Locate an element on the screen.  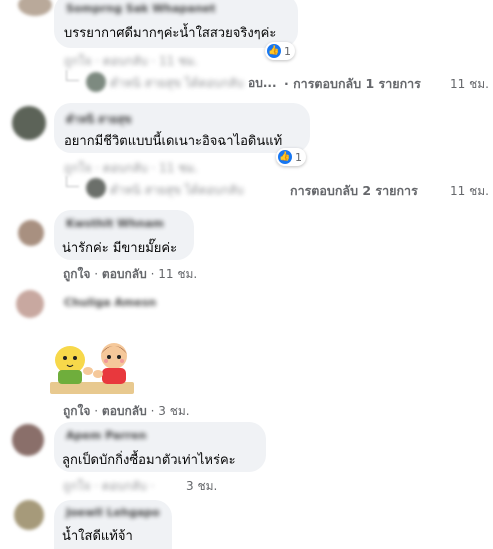
comment-text: อยากมีชีวิตแบบนี้เดเนาะอิจฉาไอดินแท้ is located at coordinates (173, 141).